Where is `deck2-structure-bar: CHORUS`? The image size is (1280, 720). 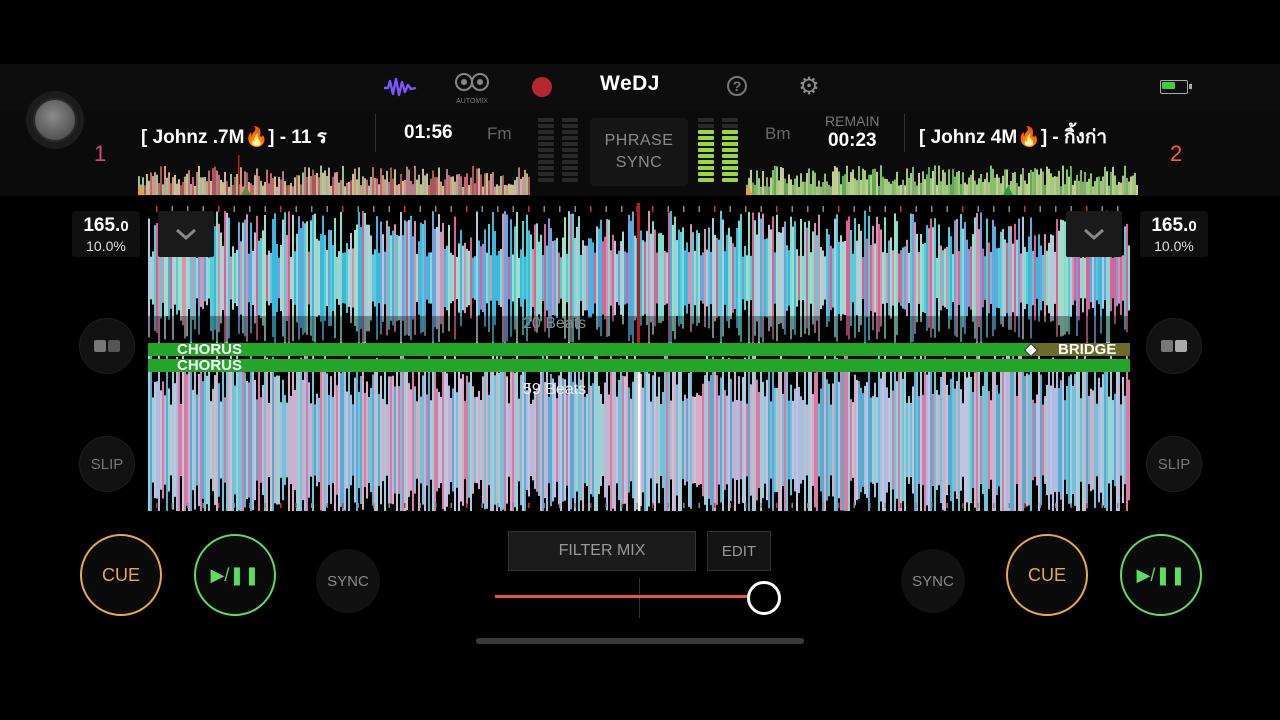 deck2-structure-bar: CHORUS is located at coordinates (639, 365).